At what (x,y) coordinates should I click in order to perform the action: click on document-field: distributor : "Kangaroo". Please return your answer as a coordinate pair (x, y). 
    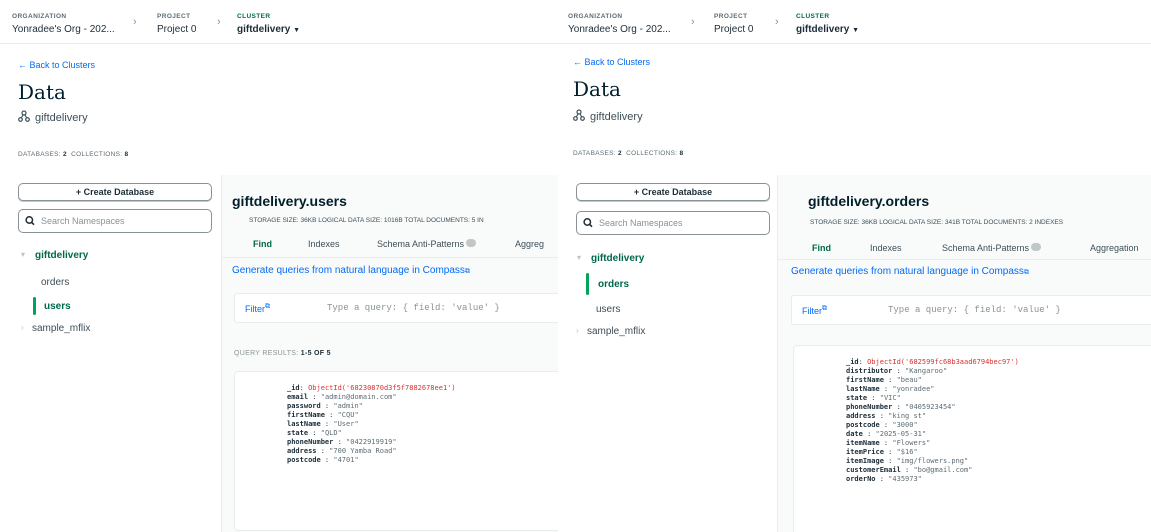
    Looking at the image, I should click on (932, 371).